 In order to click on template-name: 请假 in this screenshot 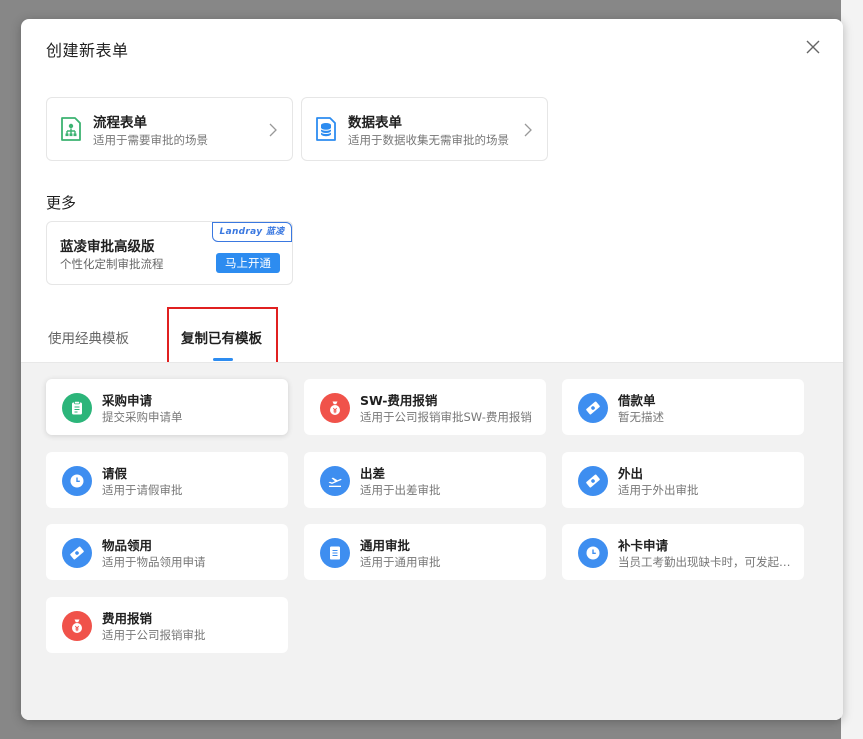, I will do `click(115, 473)`.